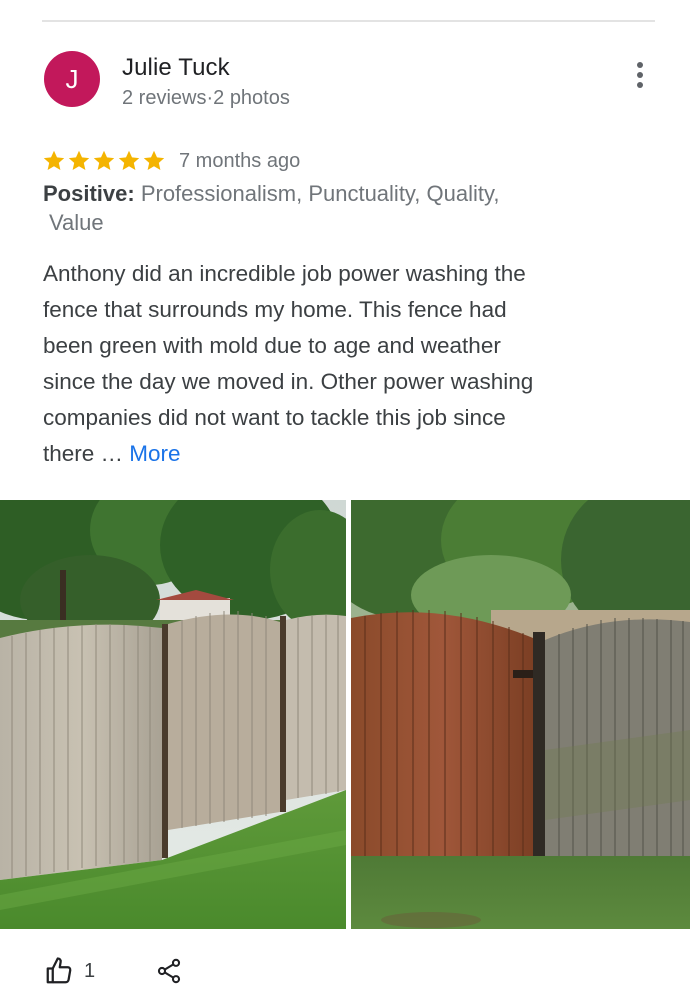 This screenshot has height=1000, width=690. What do you see at coordinates (240, 160) in the screenshot?
I see `review-time: 7 months ago` at bounding box center [240, 160].